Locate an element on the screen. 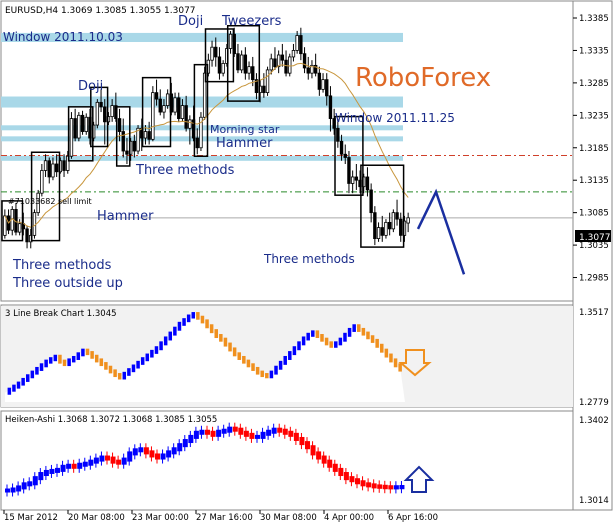 Image resolution: width=613 pixels, height=528 pixels. annotation-doji-top: Doji is located at coordinates (190, 21).